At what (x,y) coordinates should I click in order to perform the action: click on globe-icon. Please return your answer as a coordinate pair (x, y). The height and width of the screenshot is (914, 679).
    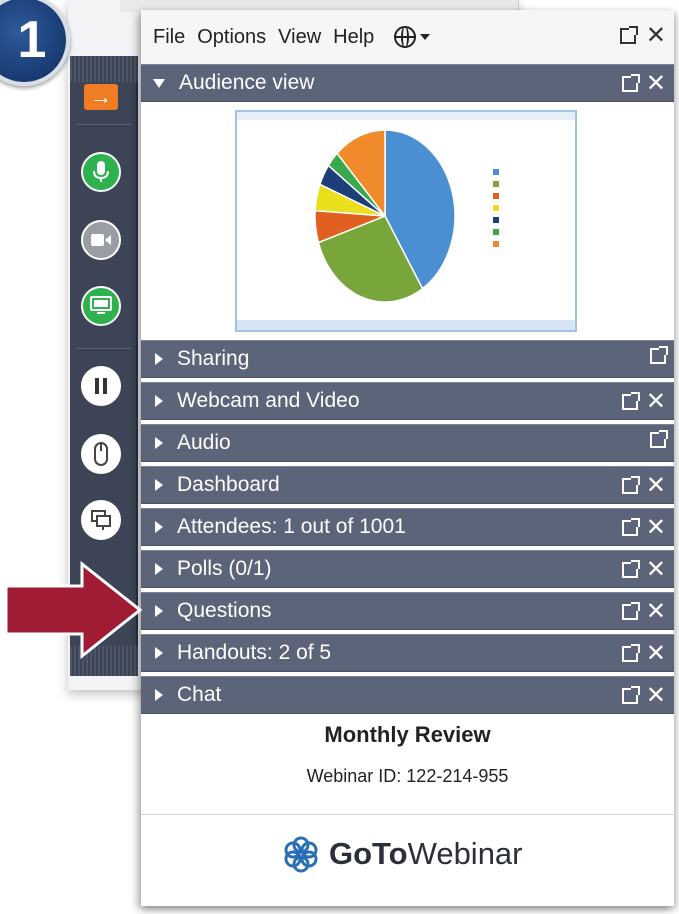
    Looking at the image, I should click on (405, 37).